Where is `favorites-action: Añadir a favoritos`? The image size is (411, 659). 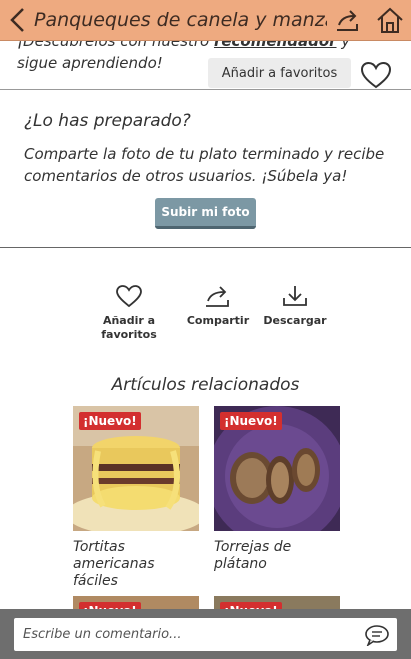 favorites-action: Añadir a favoritos is located at coordinates (129, 313).